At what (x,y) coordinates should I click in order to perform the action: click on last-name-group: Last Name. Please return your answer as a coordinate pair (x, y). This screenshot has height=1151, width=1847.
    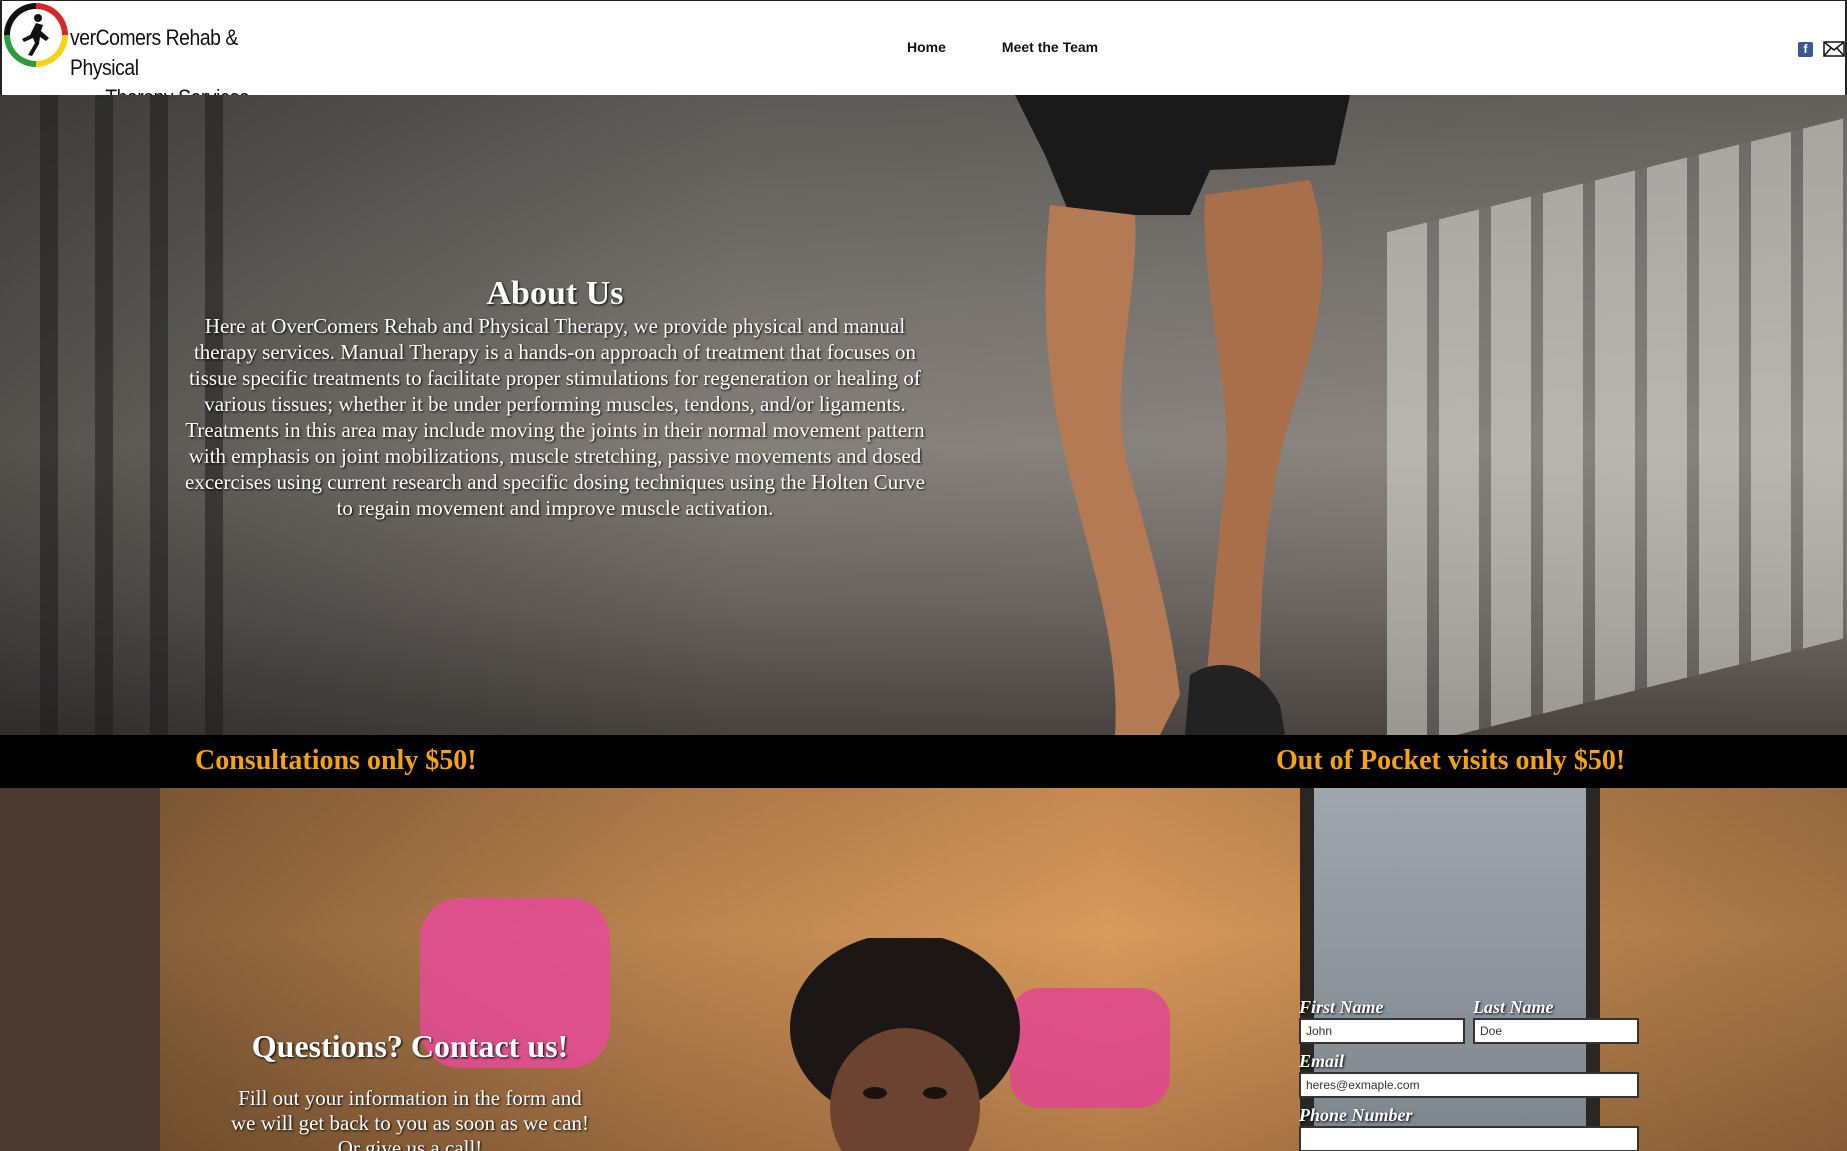
    Looking at the image, I should click on (1556, 1020).